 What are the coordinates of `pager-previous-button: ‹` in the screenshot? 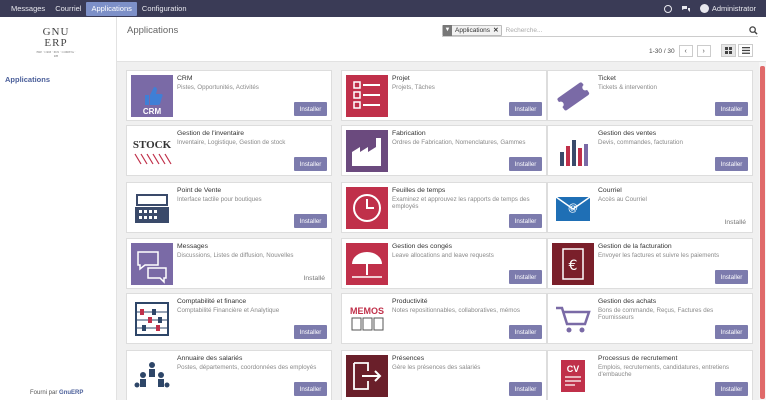 It's located at (685, 51).